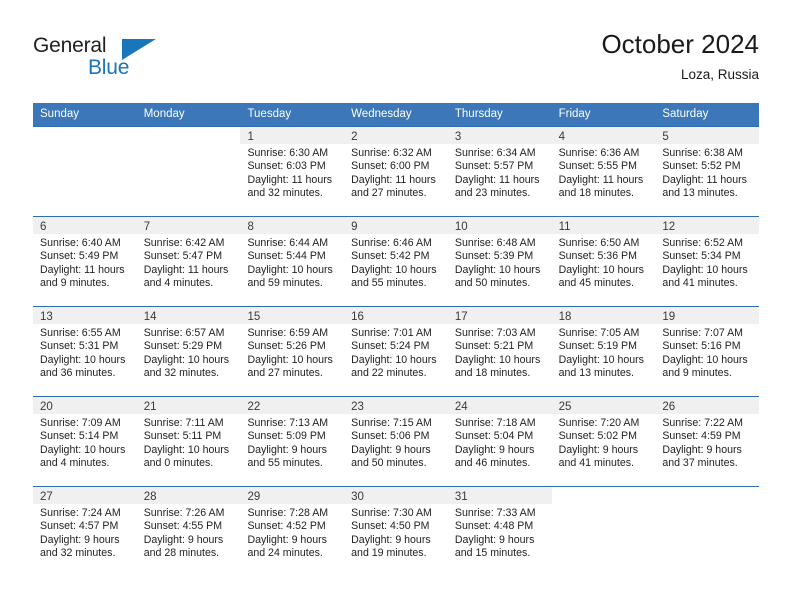 The height and width of the screenshot is (612, 792). What do you see at coordinates (494, 526) in the screenshot?
I see `sunset-text: Sunset: 4:48 PM` at bounding box center [494, 526].